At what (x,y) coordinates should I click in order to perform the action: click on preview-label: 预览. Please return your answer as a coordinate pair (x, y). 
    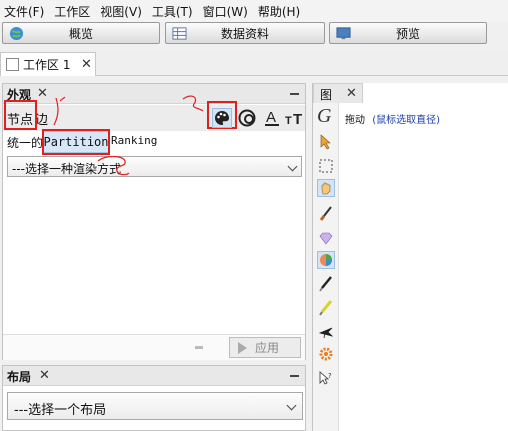
    Looking at the image, I should click on (407, 33).